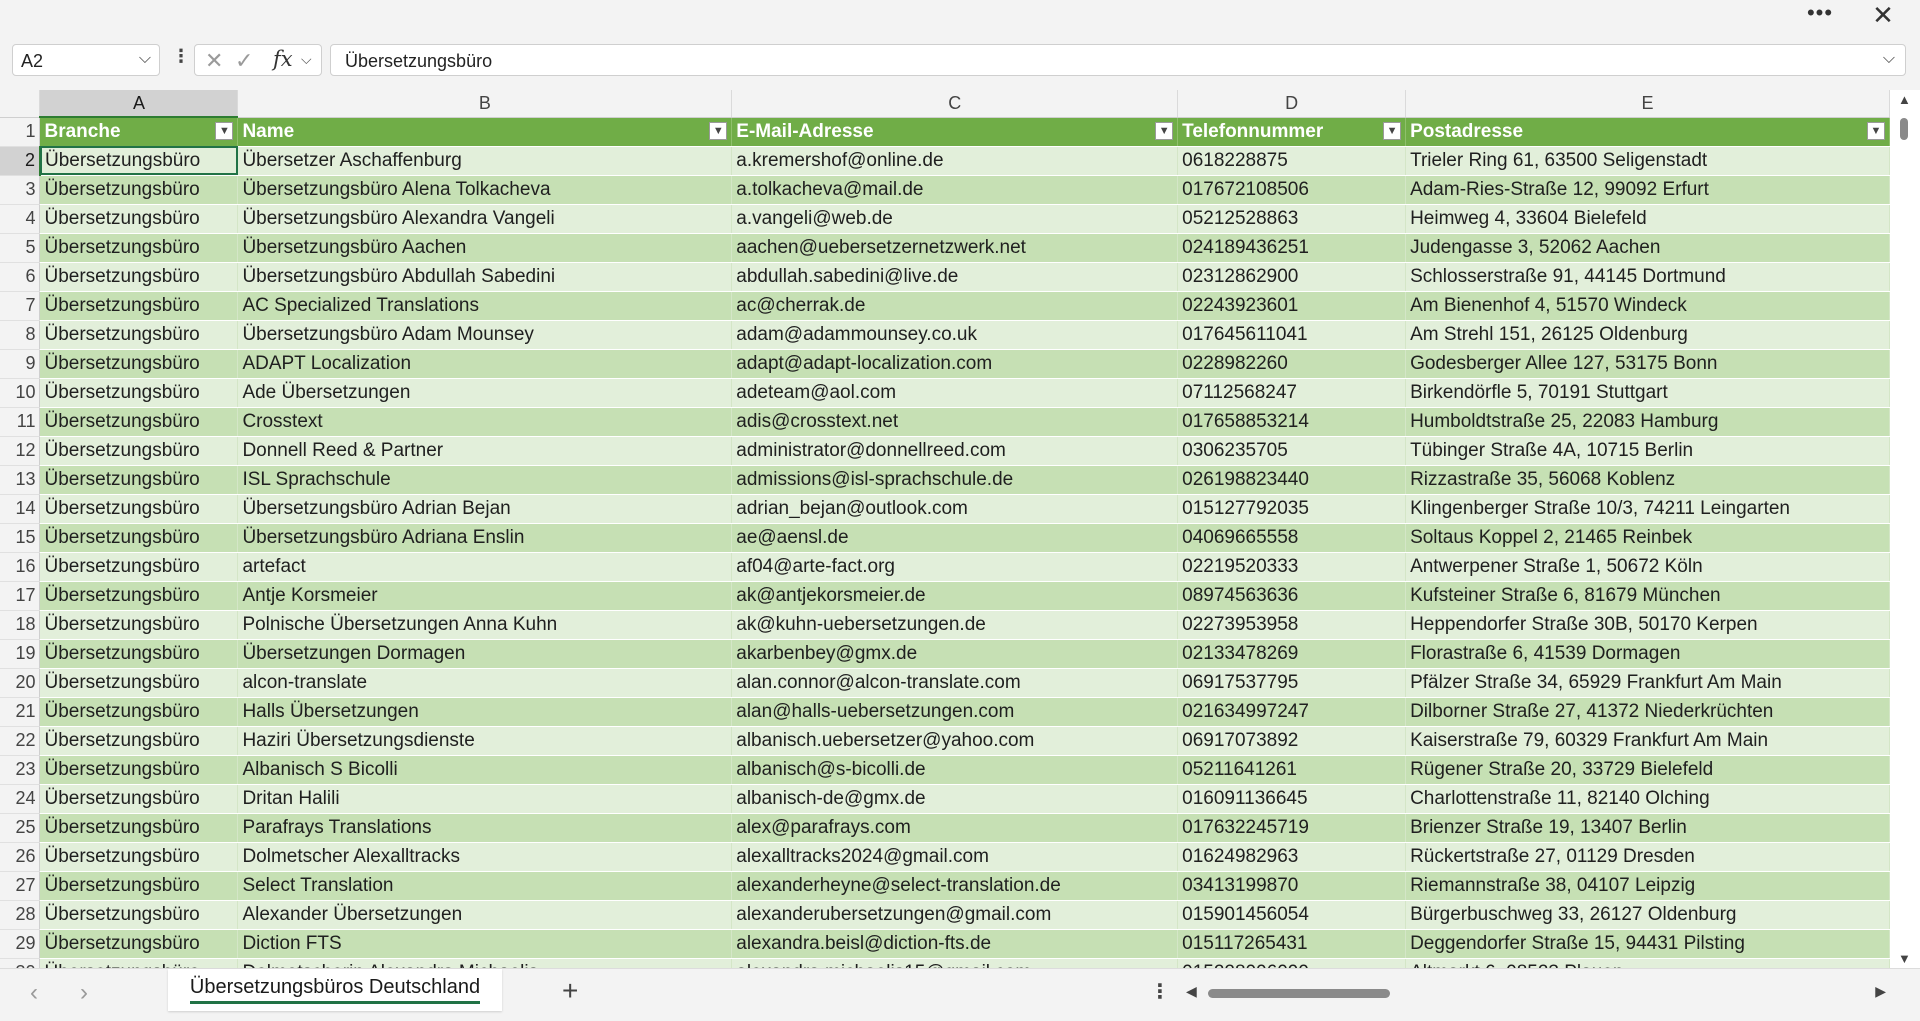 This screenshot has width=1920, height=1021. What do you see at coordinates (335, 990) in the screenshot?
I see `sheet-tab-active: Übersetzungsbüros Deutschland` at bounding box center [335, 990].